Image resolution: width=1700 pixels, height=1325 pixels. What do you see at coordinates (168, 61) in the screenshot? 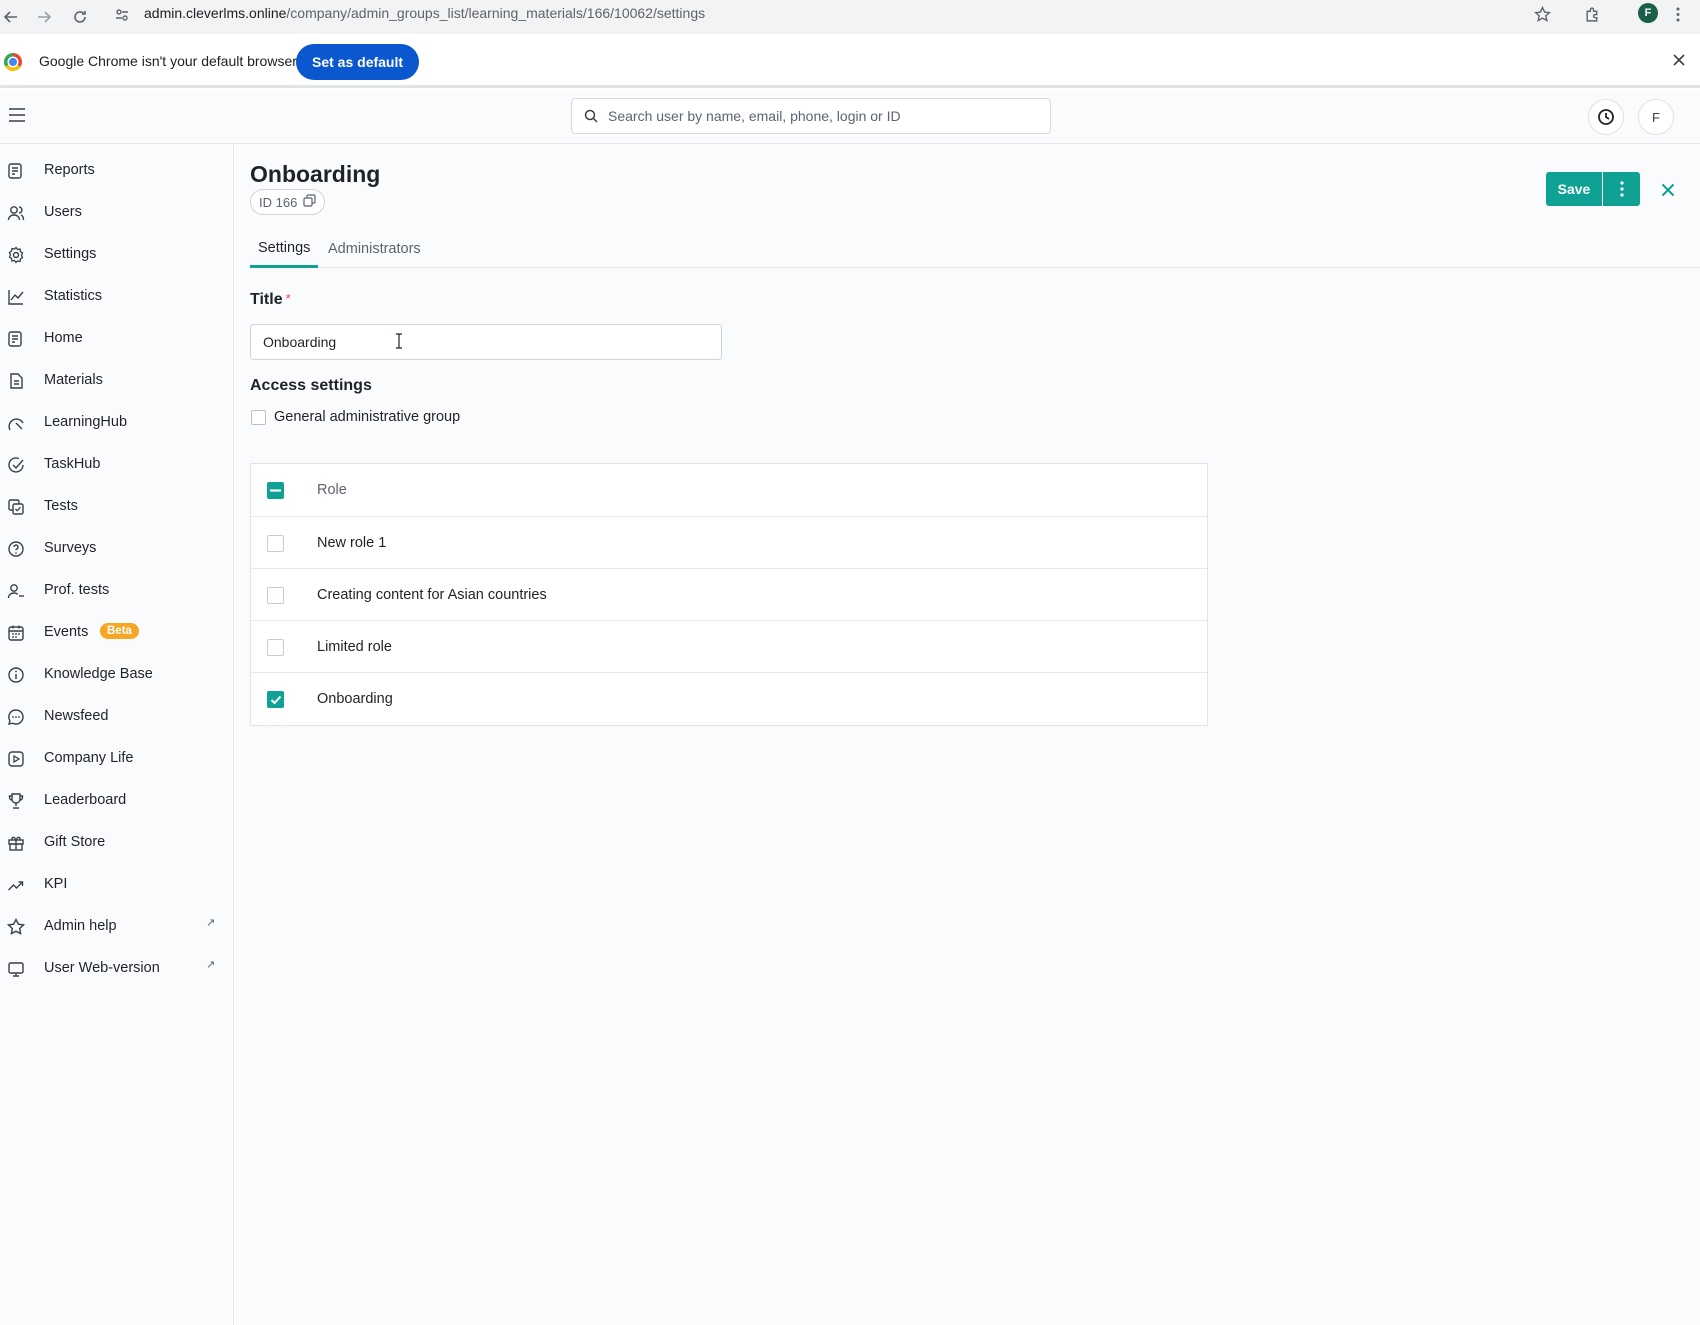
I see `default-browser-message: Google Chrome isn't your default browser` at bounding box center [168, 61].